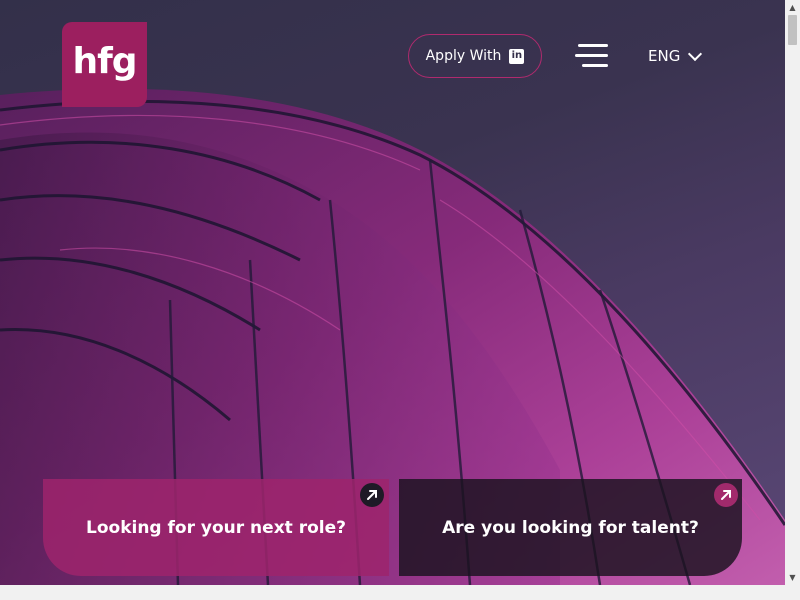 This screenshot has width=800, height=600. I want to click on next-role-card: Looking for your next role?, so click(216, 527).